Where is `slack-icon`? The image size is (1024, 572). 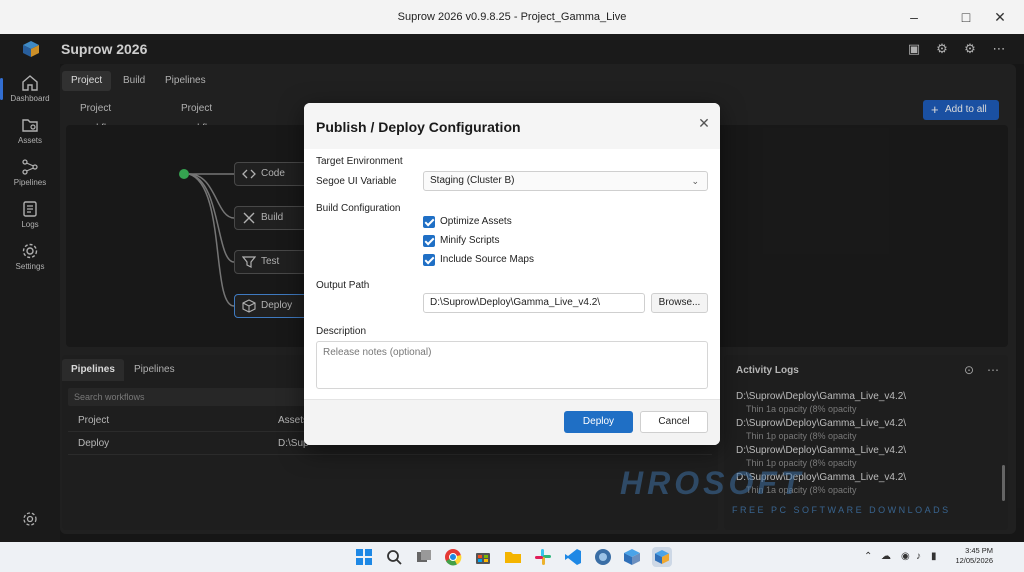 slack-icon is located at coordinates (543, 557).